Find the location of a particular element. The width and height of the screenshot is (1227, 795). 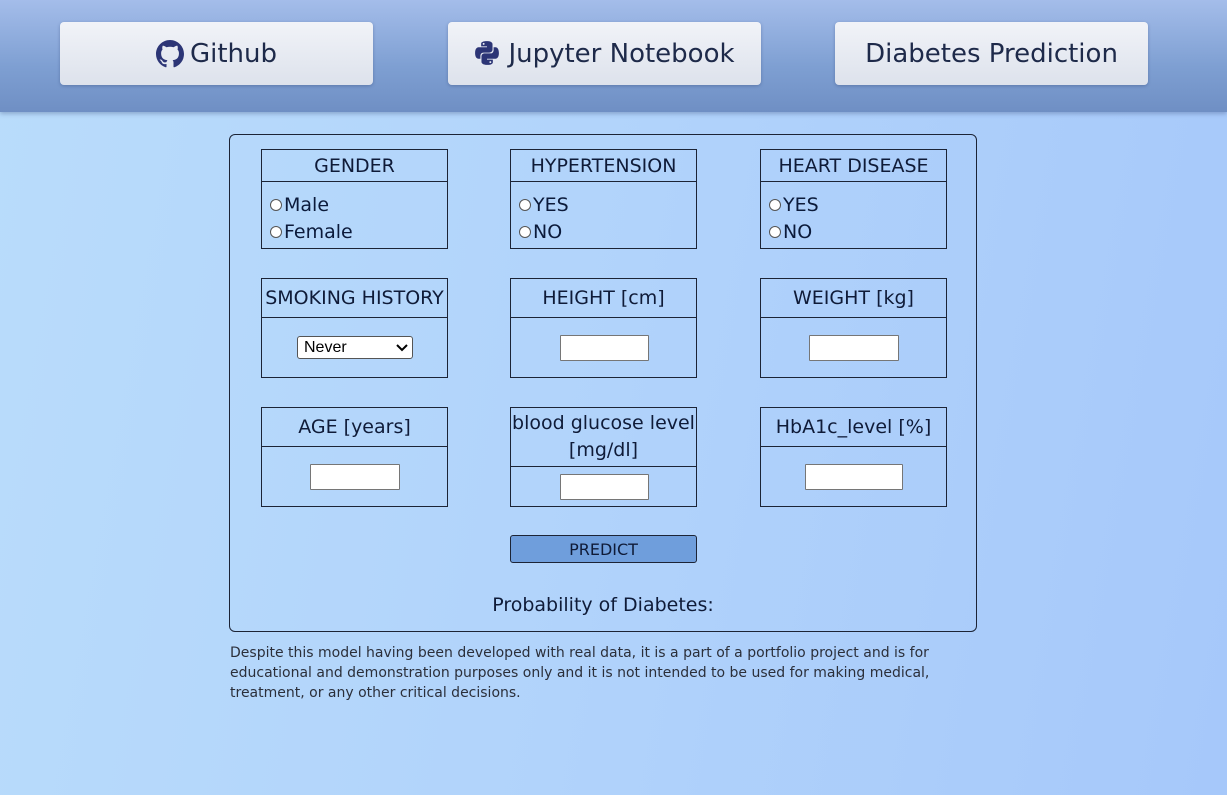

gender-female-radio: Female is located at coordinates (358, 231).